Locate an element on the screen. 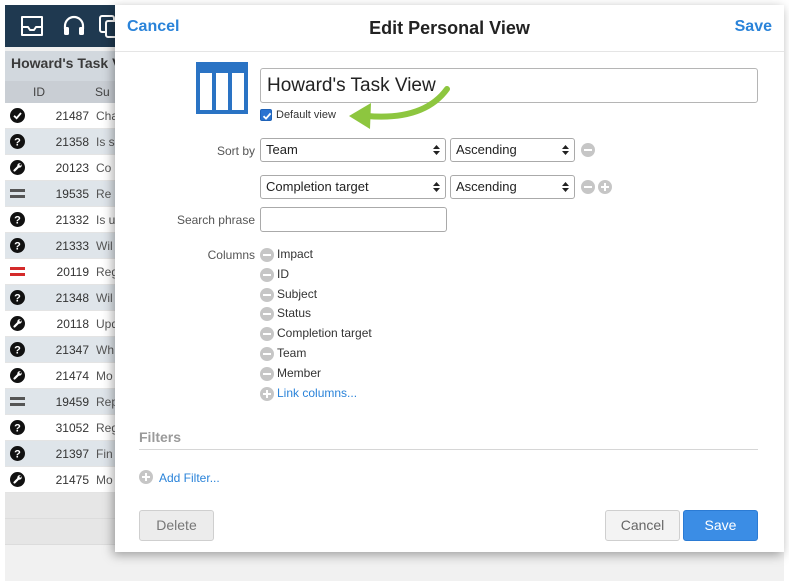  row-id: 20119 is located at coordinates (72, 272).